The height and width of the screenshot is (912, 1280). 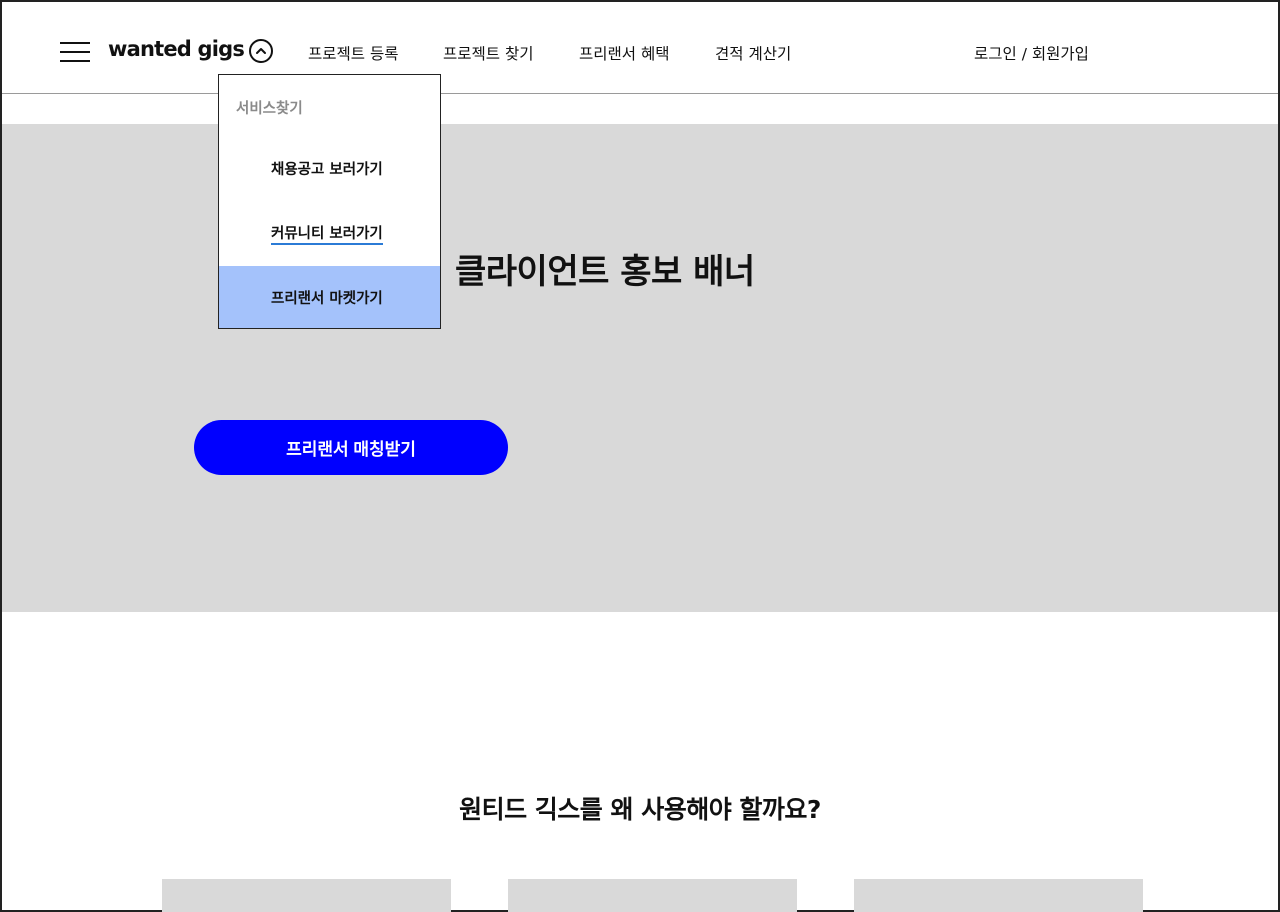 I want to click on dropdown-item-label: 프리랜서 마켓가기, so click(x=327, y=298).